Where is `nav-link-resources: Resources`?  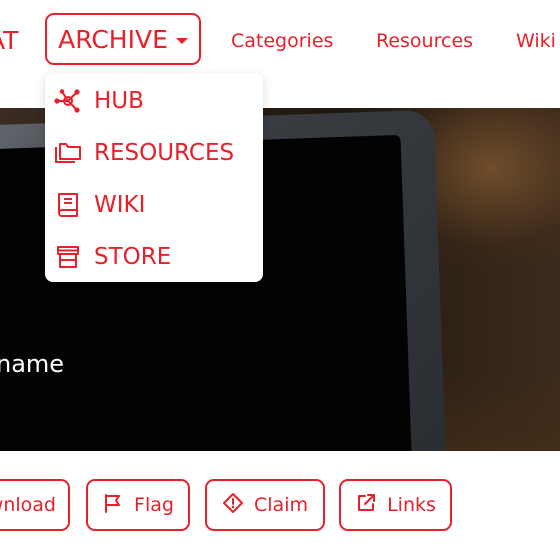
nav-link-resources: Resources is located at coordinates (424, 41).